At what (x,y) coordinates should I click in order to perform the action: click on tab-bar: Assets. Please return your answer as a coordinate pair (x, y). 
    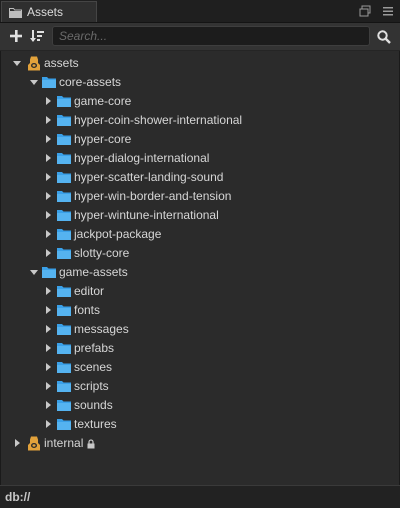
    Looking at the image, I should click on (200, 11).